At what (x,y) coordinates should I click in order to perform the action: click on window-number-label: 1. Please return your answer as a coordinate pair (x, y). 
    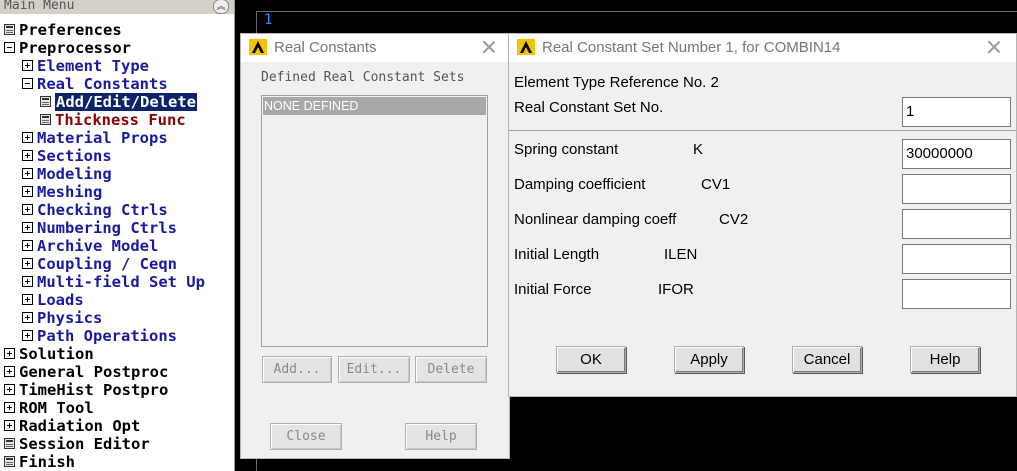
    Looking at the image, I should click on (268, 20).